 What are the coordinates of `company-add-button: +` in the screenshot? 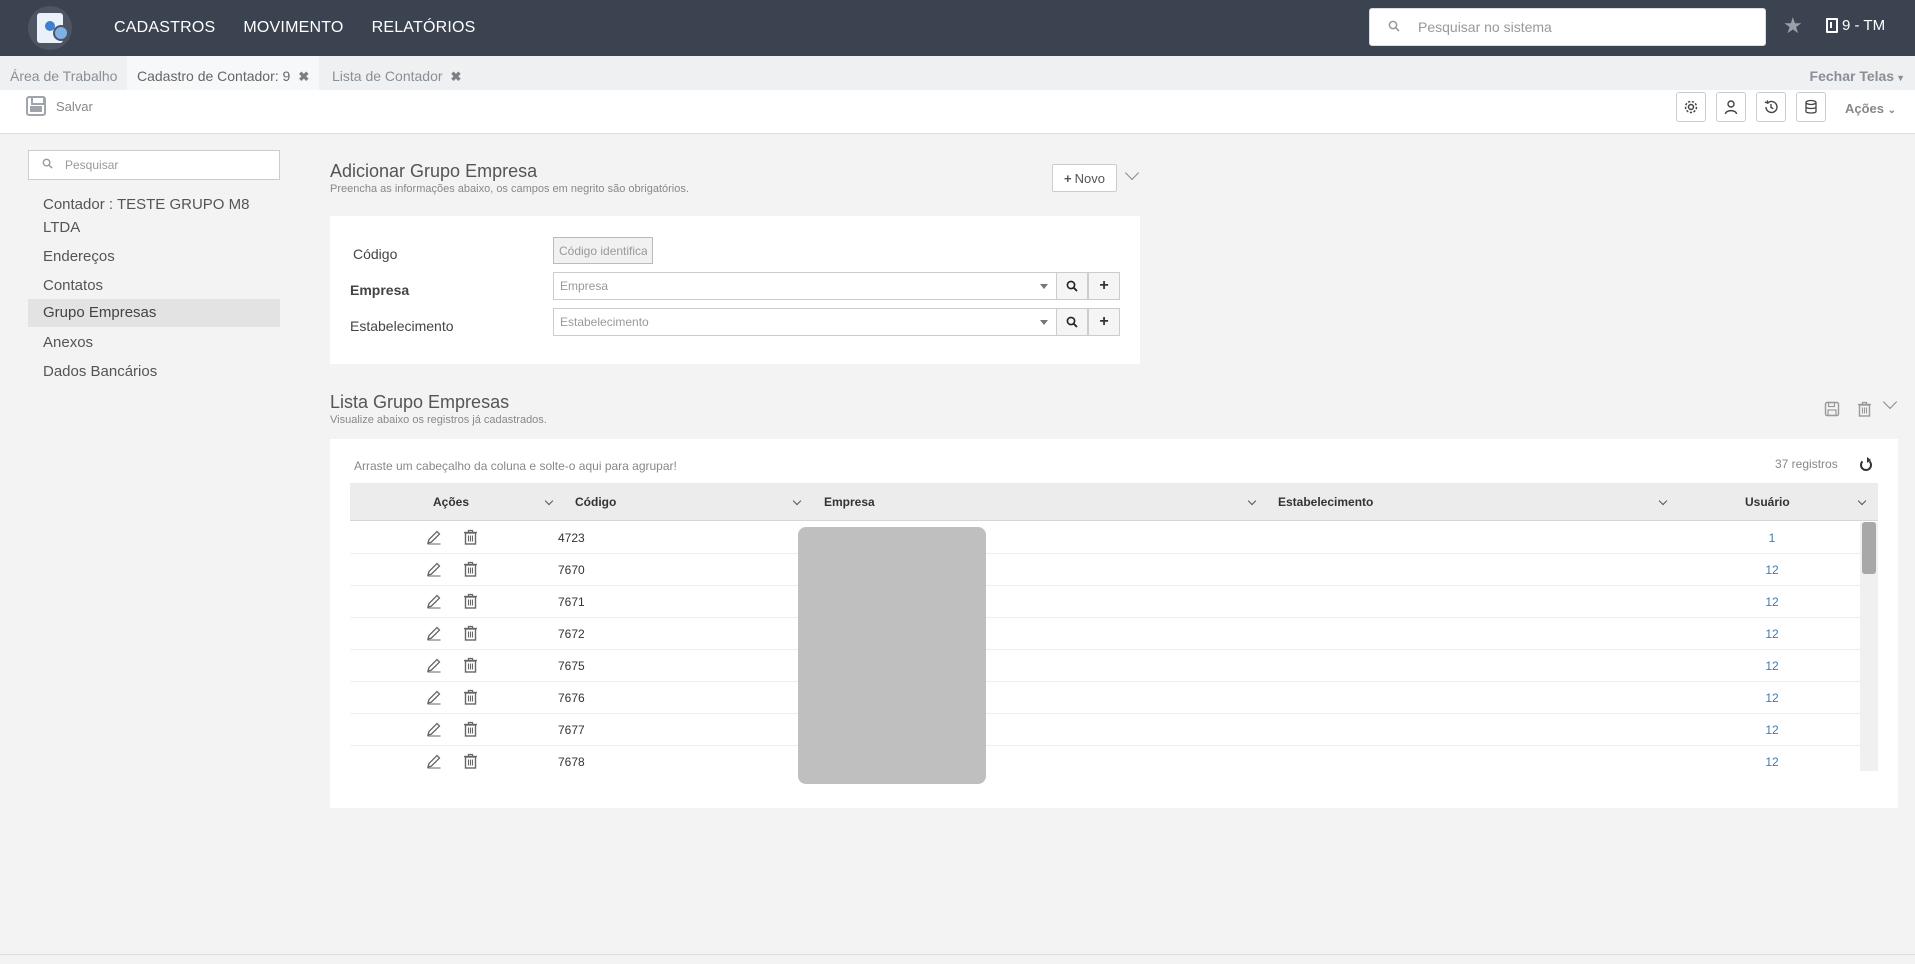 It's located at (1104, 286).